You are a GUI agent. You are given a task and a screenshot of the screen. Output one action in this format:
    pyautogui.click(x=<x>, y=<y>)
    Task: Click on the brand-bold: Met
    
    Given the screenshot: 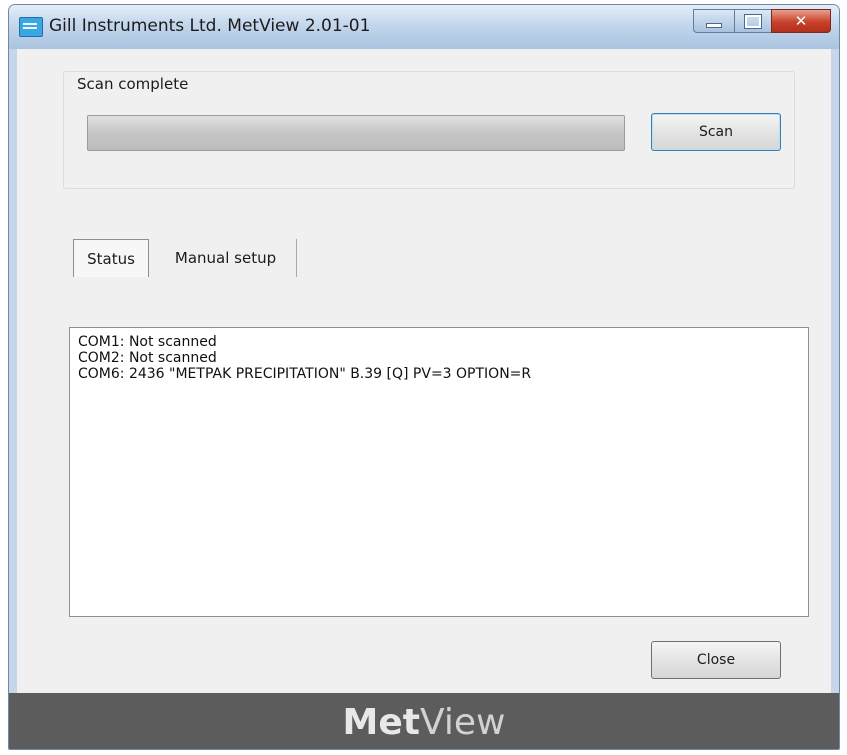 What is the action you would take?
    pyautogui.click(x=381, y=722)
    